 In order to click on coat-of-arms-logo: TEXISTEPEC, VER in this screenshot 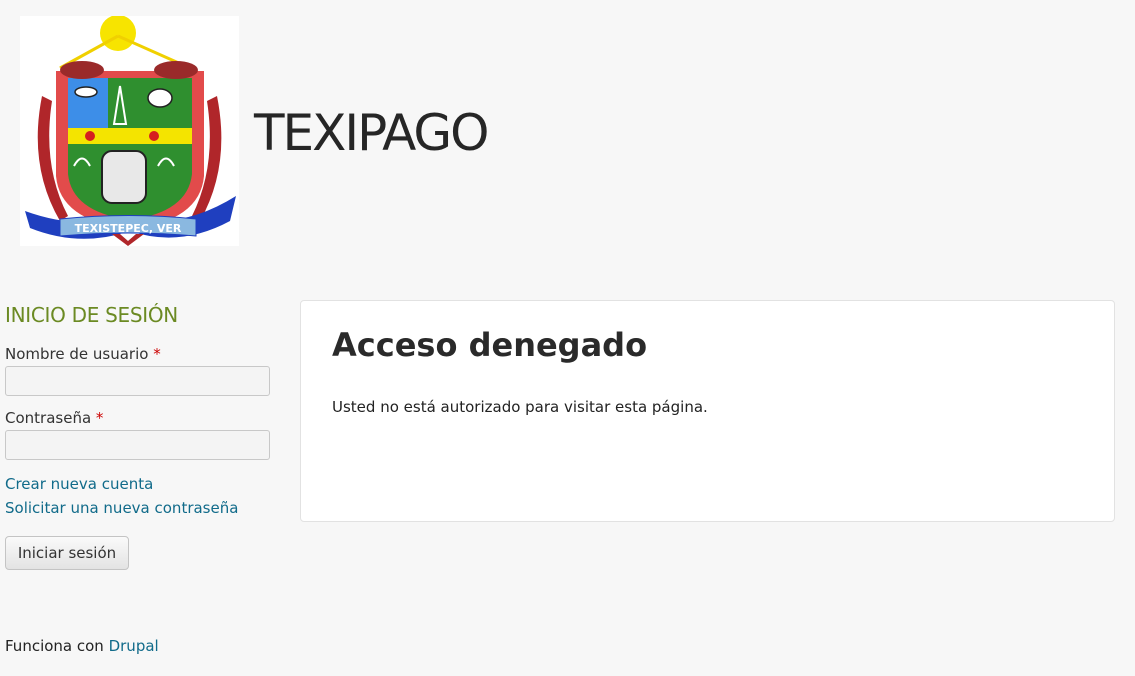, I will do `click(130, 131)`.